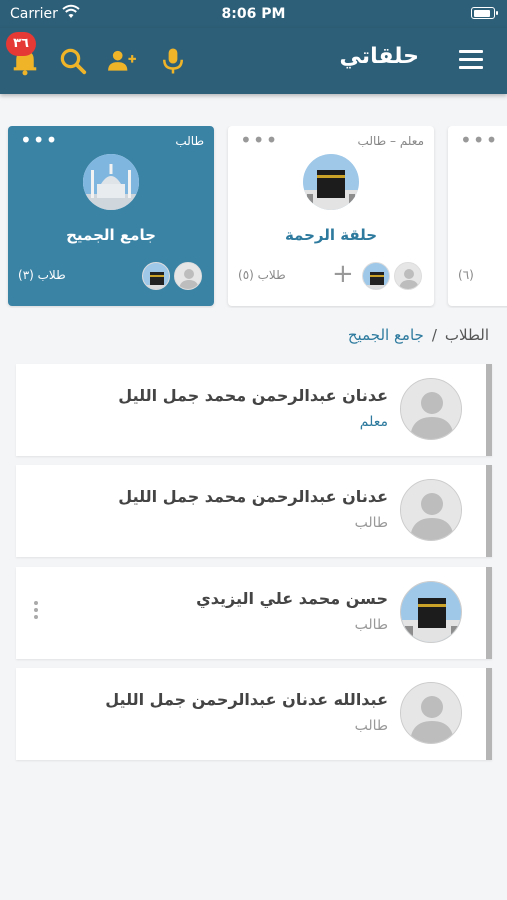  I want to click on status-bar: Carrier 8:06 PM, so click(253, 14).